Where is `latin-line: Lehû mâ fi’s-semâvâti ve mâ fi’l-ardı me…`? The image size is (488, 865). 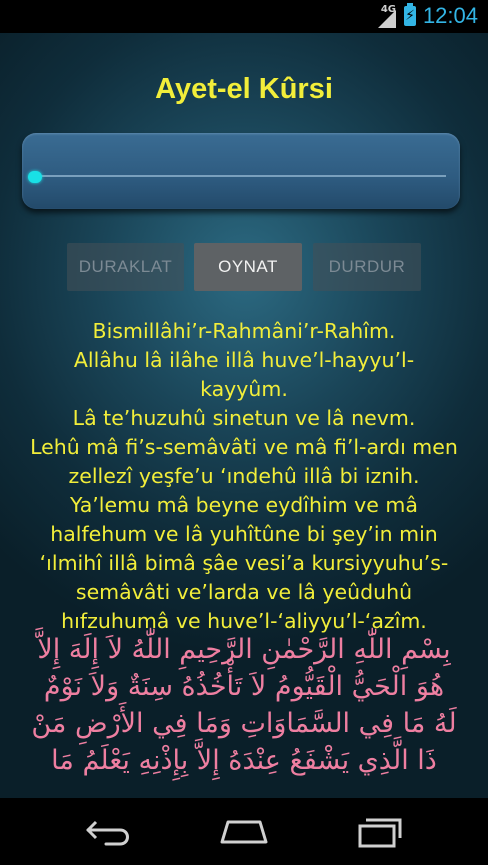
latin-line: Lehû mâ fi’s-semâvâti ve mâ fi’l-ardı me… is located at coordinates (244, 447).